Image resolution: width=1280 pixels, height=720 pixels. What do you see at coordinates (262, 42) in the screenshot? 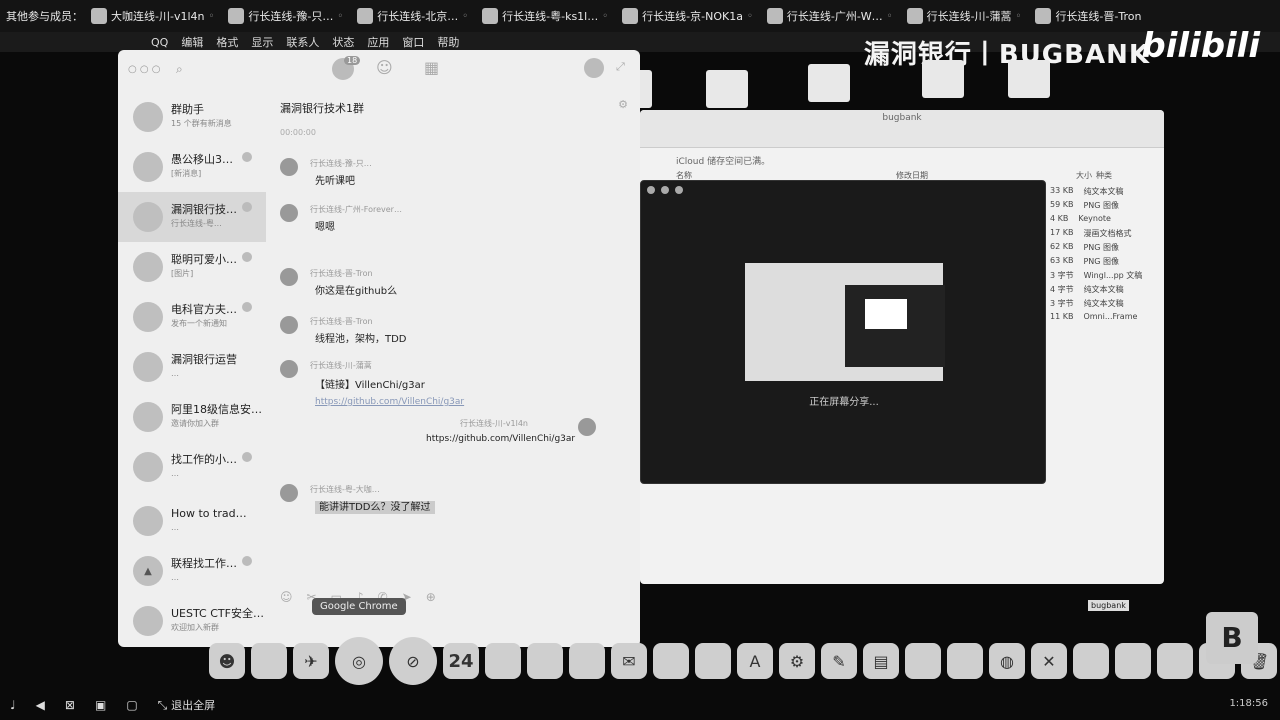
I see `menu-view: 显示` at bounding box center [262, 42].